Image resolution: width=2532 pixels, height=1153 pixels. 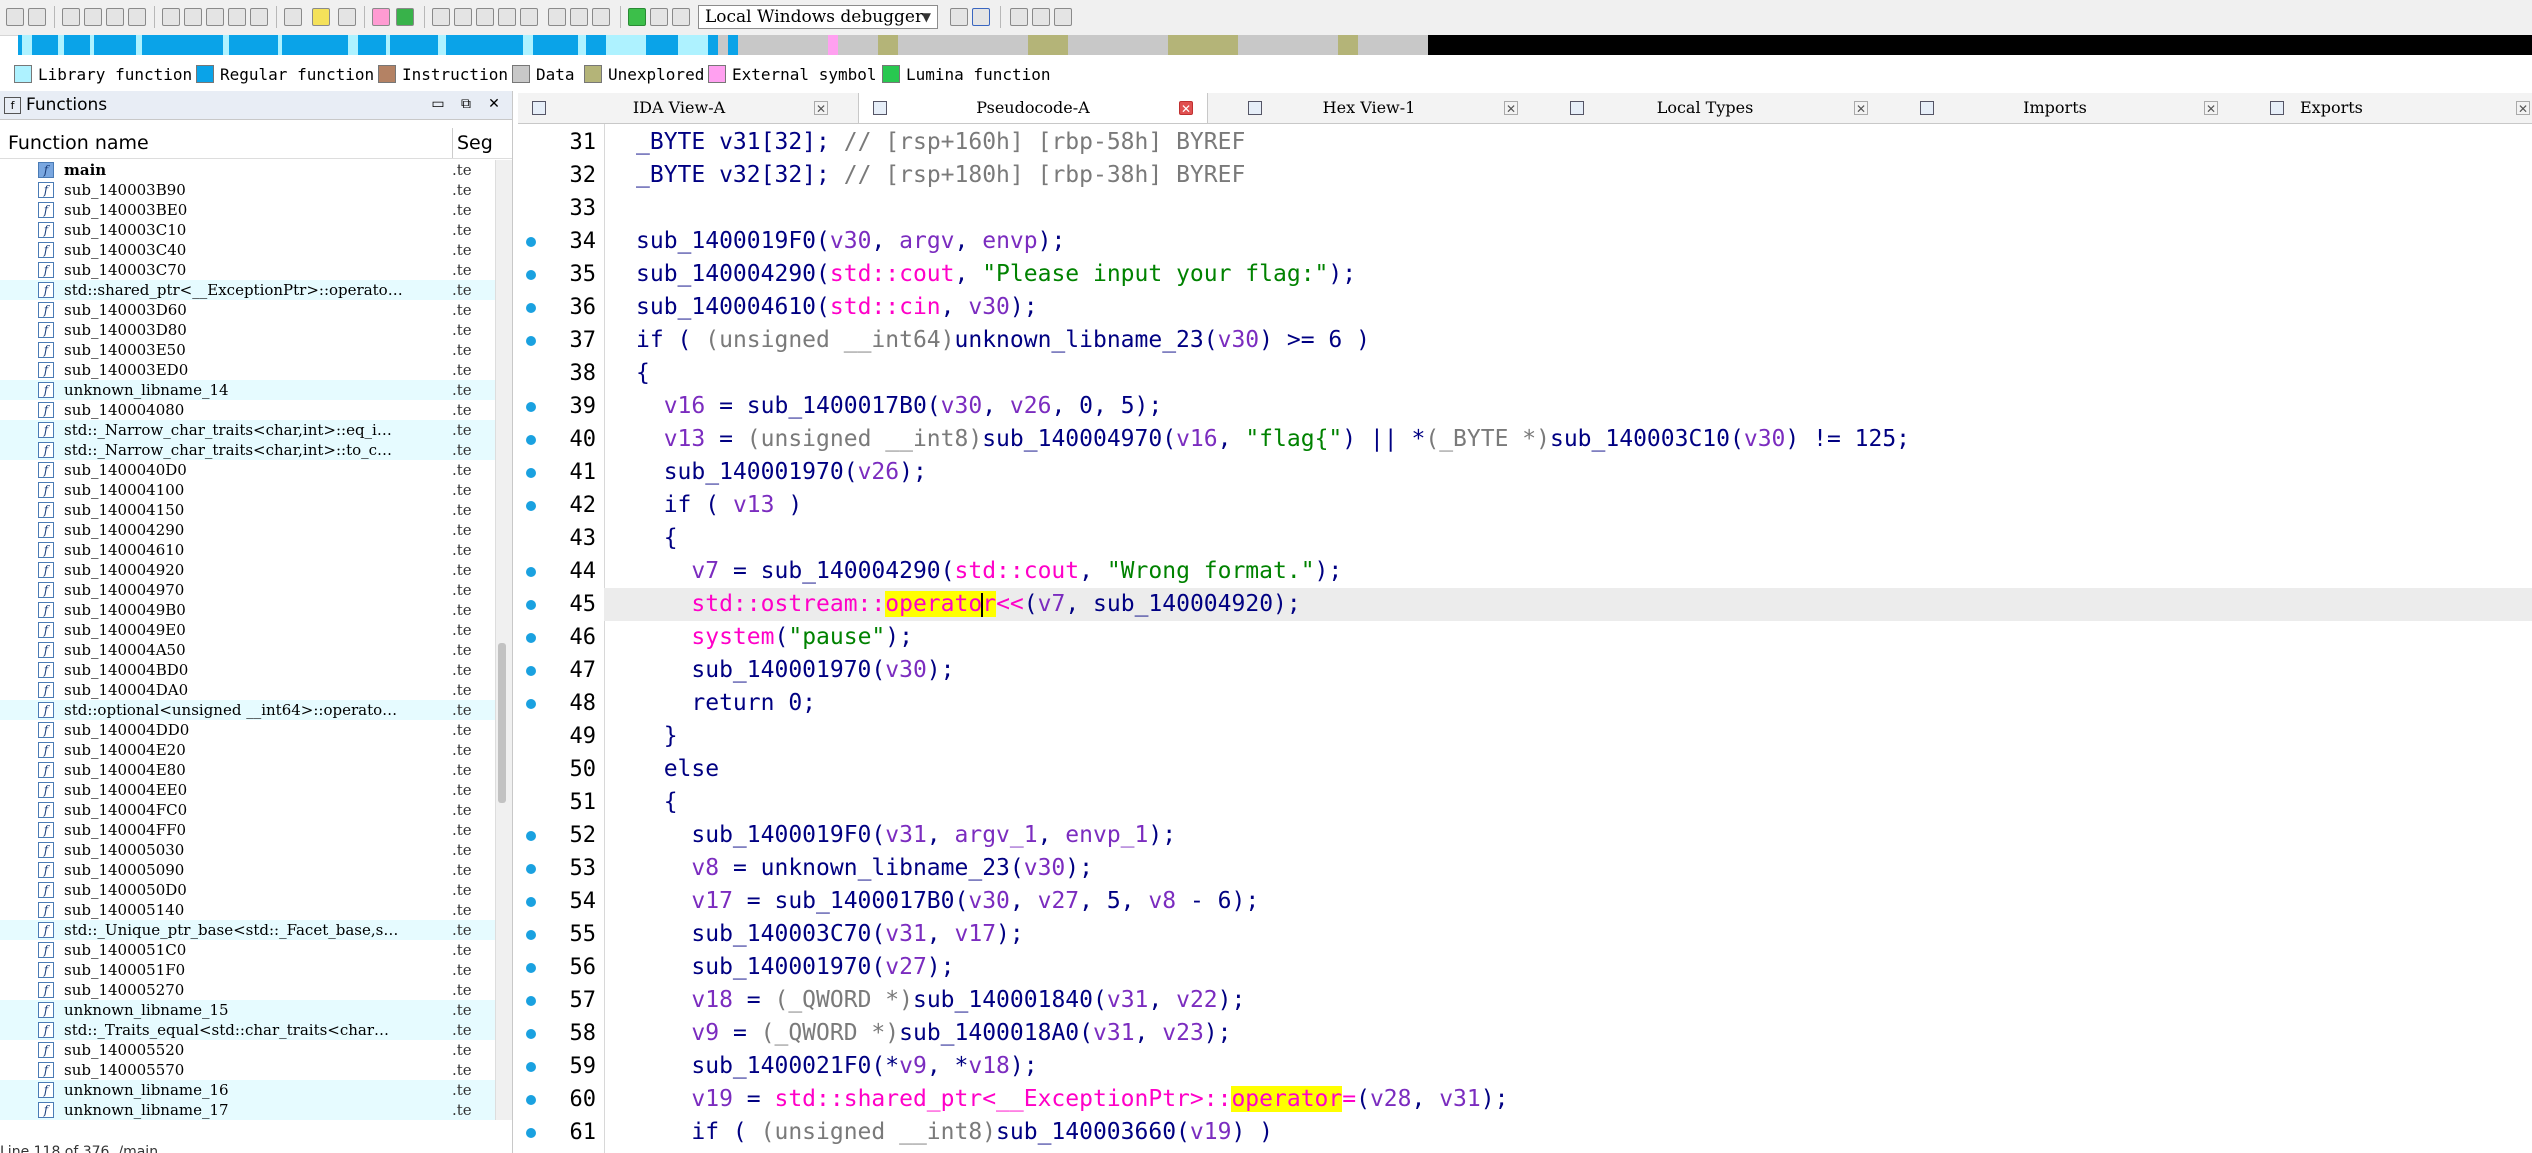 What do you see at coordinates (1584, 835) in the screenshot?
I see `code-line: sub_1400019F0(v31, argv_1, envp_1);` at bounding box center [1584, 835].